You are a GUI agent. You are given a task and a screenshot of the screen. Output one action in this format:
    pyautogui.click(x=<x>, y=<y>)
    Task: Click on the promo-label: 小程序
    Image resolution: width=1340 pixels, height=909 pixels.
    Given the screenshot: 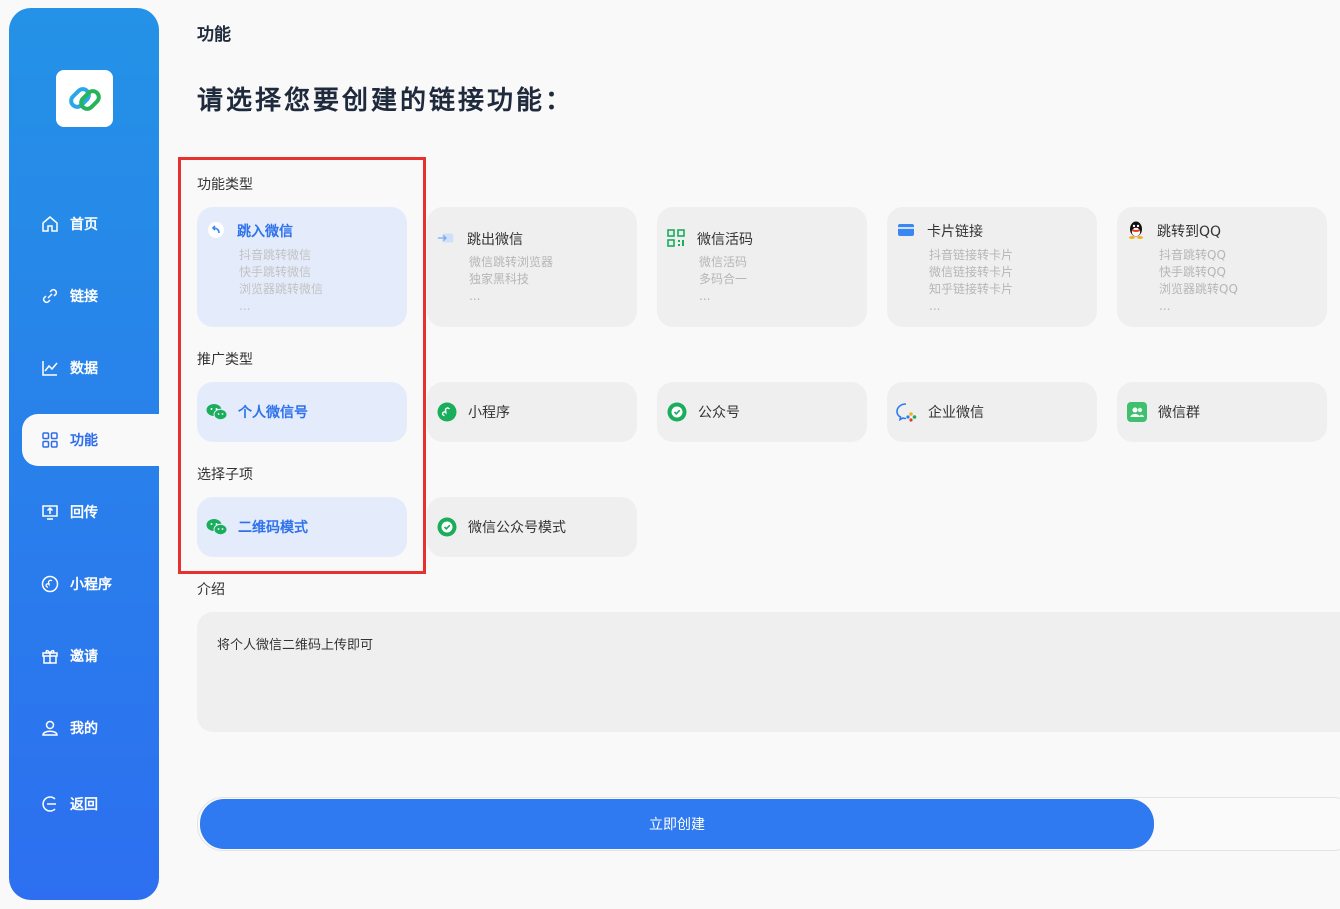 What is the action you would take?
    pyautogui.click(x=489, y=413)
    